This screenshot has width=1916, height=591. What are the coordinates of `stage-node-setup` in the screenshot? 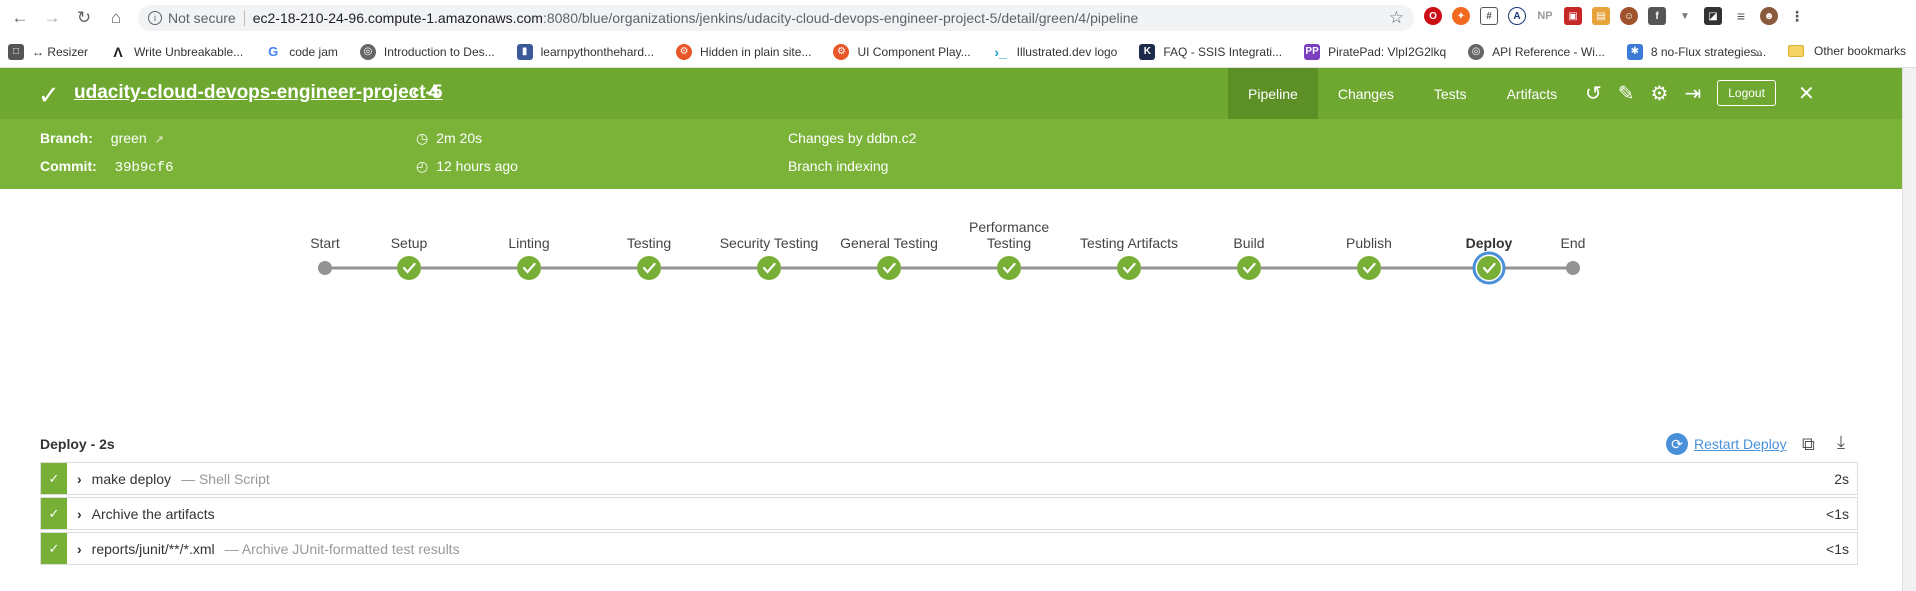 It's located at (409, 268).